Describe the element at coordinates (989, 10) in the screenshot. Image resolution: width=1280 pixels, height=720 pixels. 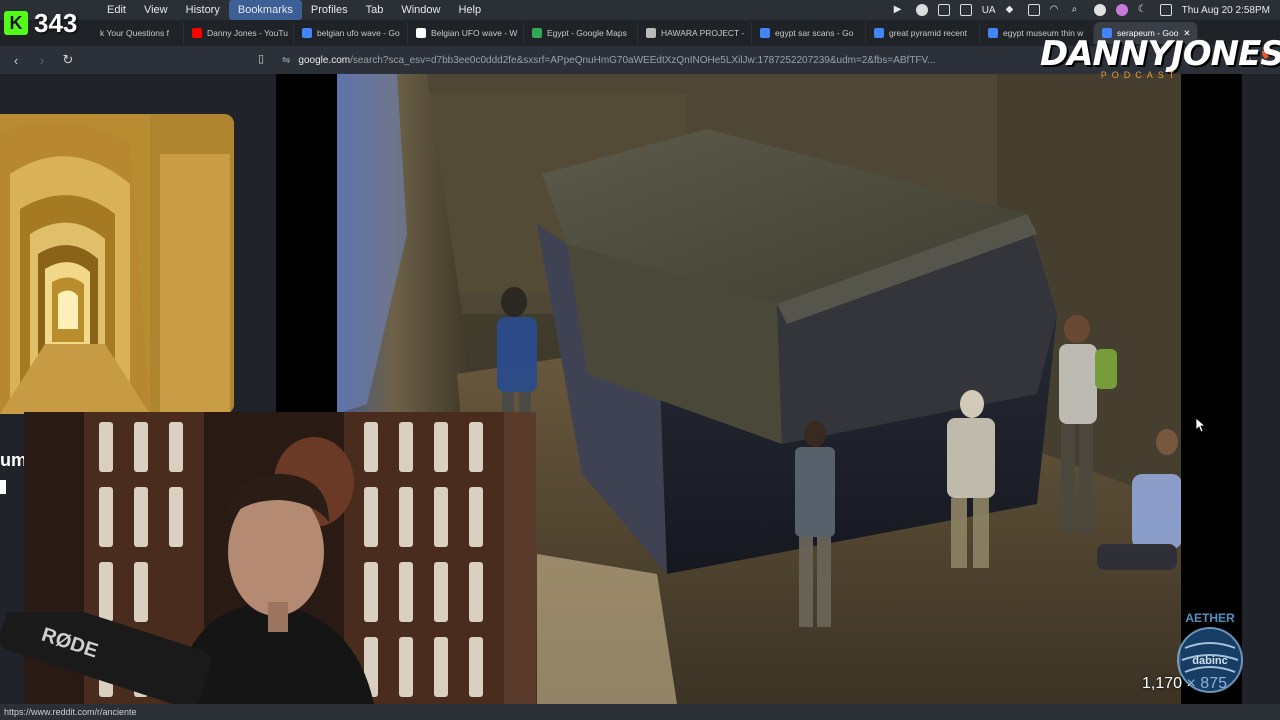
I see `input-source-label: UA` at that location.